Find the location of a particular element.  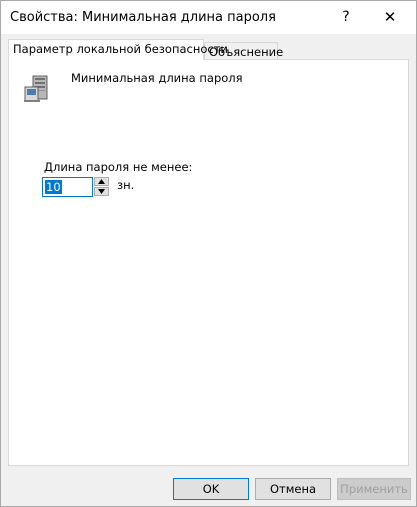

close-button: ✕ is located at coordinates (390, 17).